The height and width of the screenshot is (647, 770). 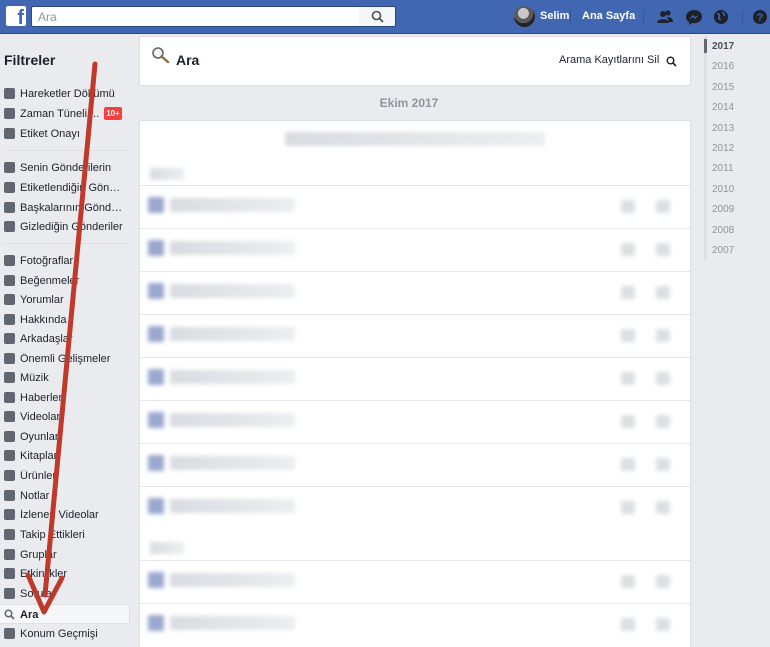 What do you see at coordinates (609, 60) in the screenshot?
I see `clear-search-history-button: Arama Kayıtlarını Sil` at bounding box center [609, 60].